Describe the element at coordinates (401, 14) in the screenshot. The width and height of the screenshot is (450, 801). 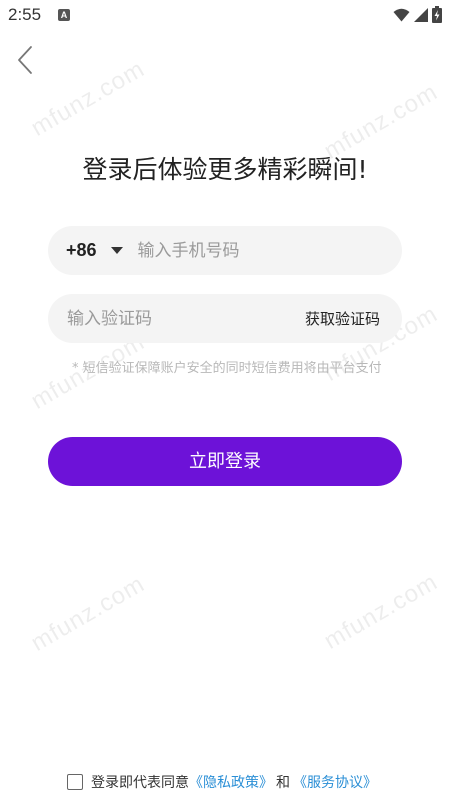
I see `wifi-icon` at that location.